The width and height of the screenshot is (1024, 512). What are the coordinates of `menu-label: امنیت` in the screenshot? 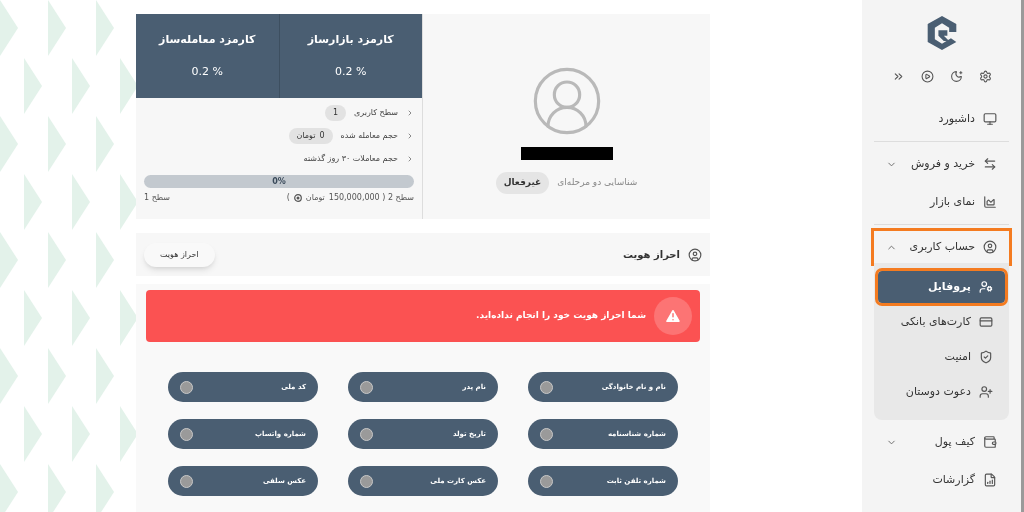 It's located at (957, 356).